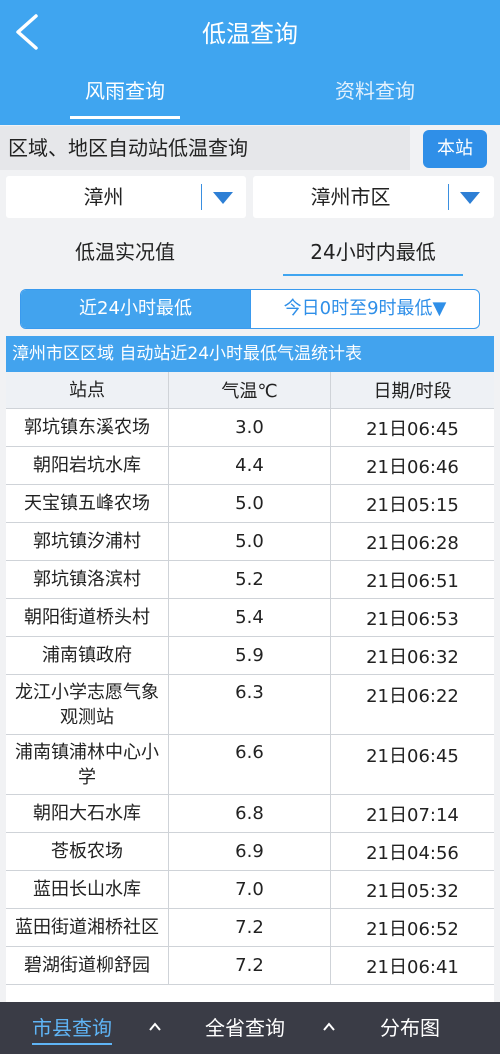 The height and width of the screenshot is (1054, 500). I want to click on station-name-cell: 浦南镇政府, so click(87, 655).